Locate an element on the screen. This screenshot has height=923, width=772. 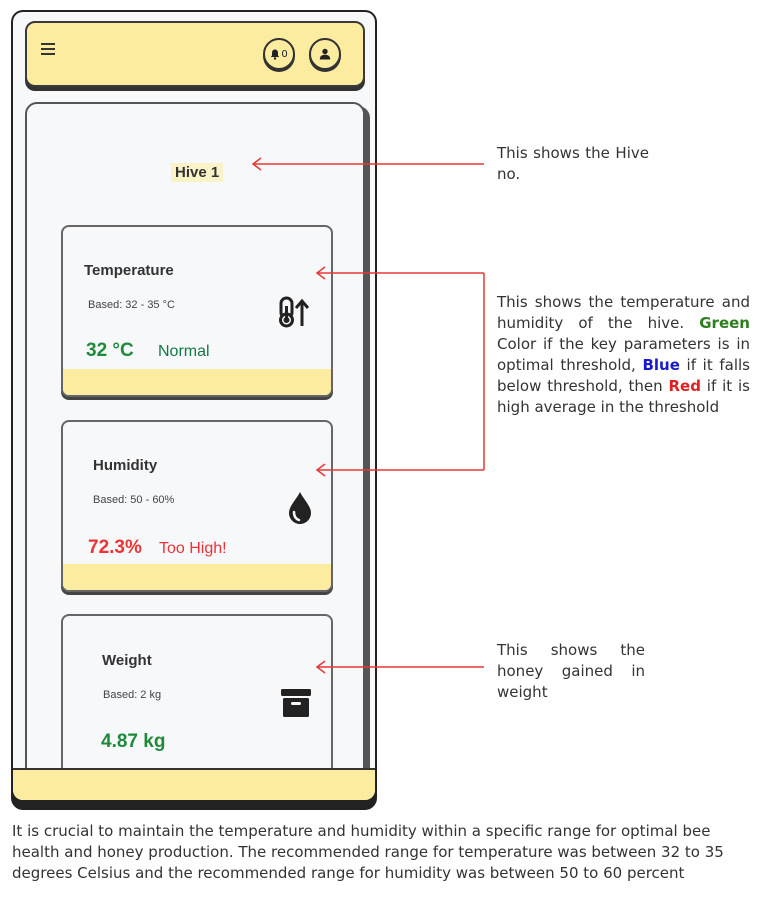
card-title: Humidity is located at coordinates (125, 465).